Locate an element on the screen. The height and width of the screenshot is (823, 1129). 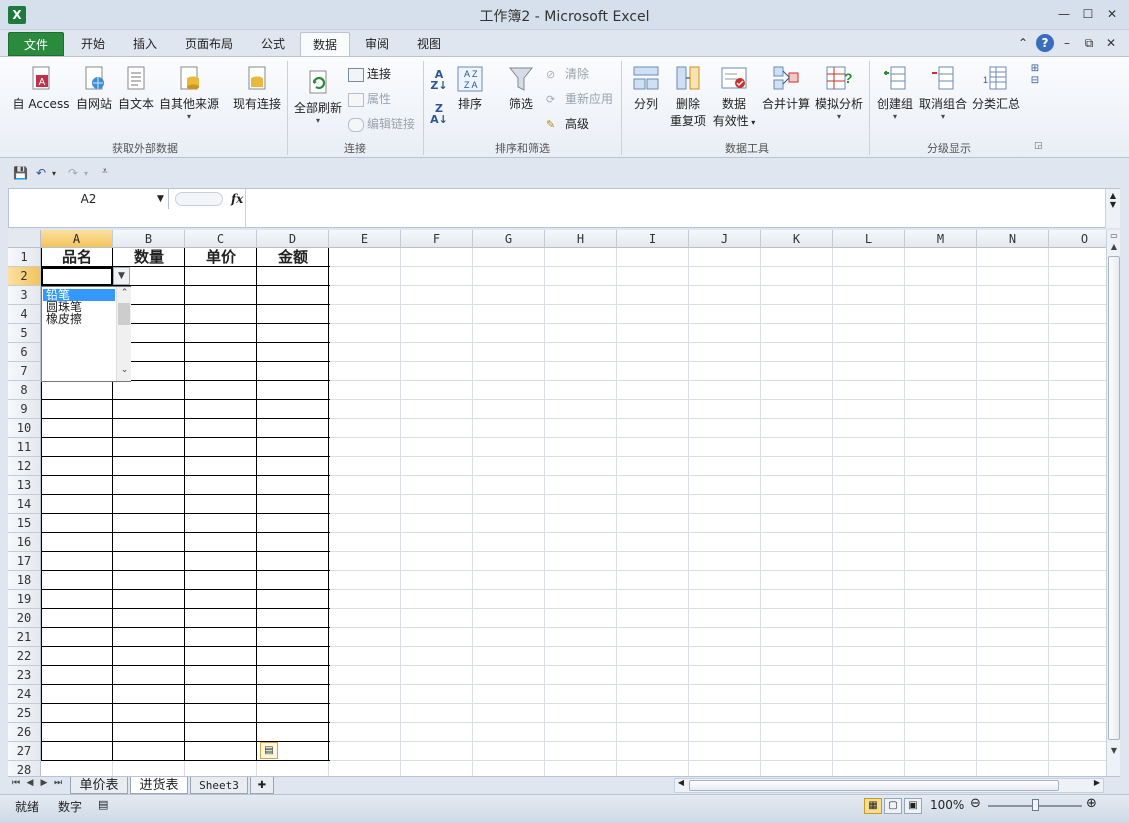
close-icon: ✕ is located at coordinates (1112, 14).